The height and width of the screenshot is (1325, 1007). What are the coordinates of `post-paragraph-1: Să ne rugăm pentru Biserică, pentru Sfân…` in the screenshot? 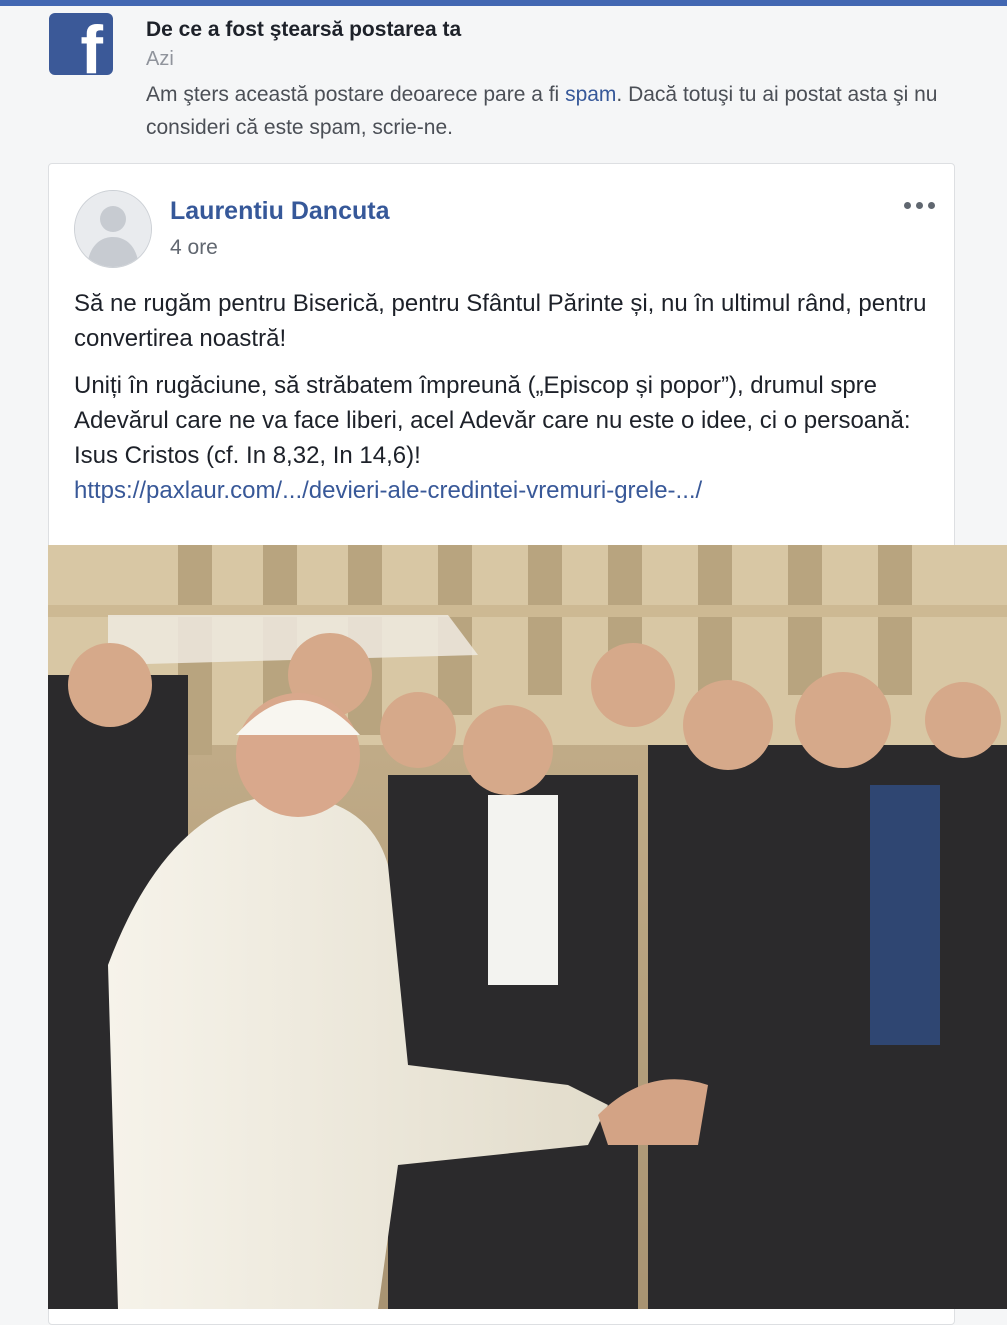 It's located at (500, 321).